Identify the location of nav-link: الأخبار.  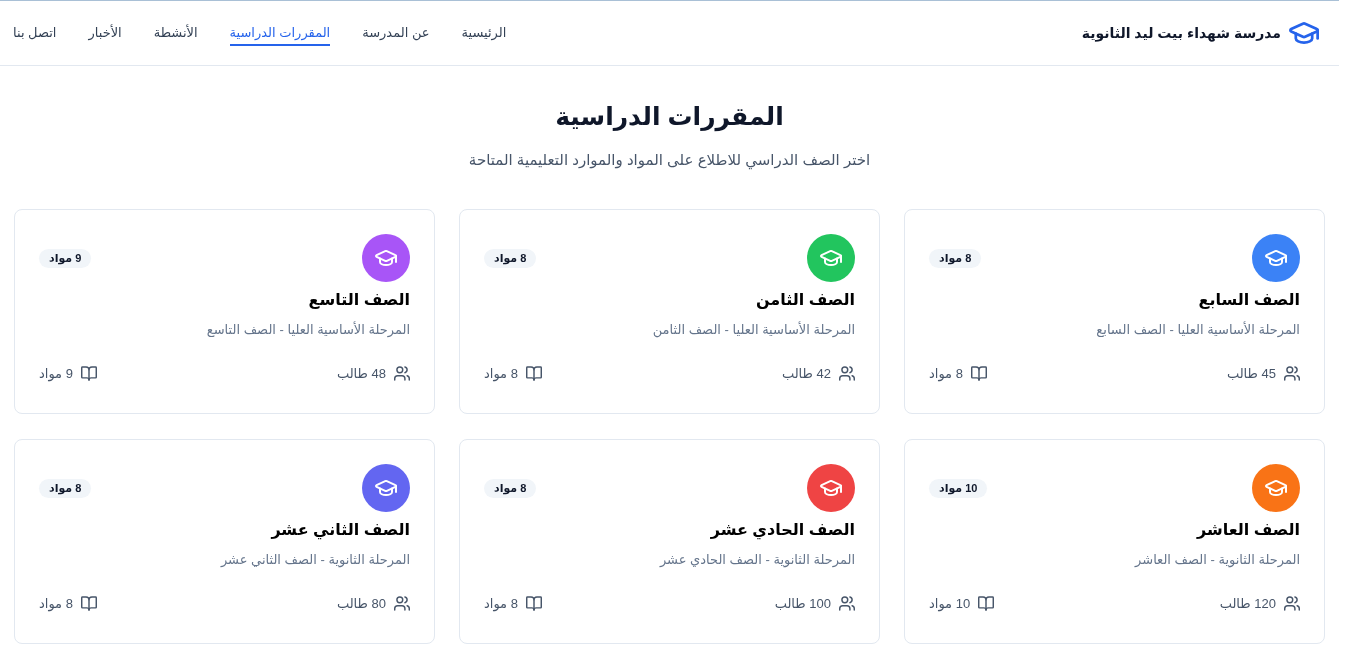
(105, 33).